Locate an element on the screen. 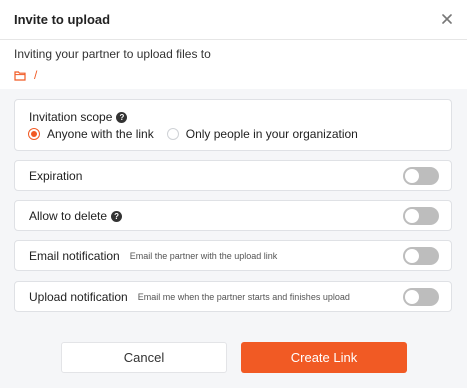  dialog-title: Invite to upload is located at coordinates (62, 19).